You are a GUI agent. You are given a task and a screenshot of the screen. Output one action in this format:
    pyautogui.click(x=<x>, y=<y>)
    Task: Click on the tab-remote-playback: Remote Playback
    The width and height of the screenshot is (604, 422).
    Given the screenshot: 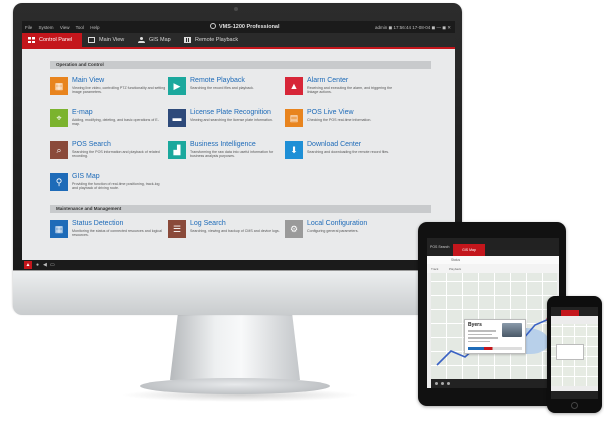 What is the action you would take?
    pyautogui.click(x=214, y=40)
    